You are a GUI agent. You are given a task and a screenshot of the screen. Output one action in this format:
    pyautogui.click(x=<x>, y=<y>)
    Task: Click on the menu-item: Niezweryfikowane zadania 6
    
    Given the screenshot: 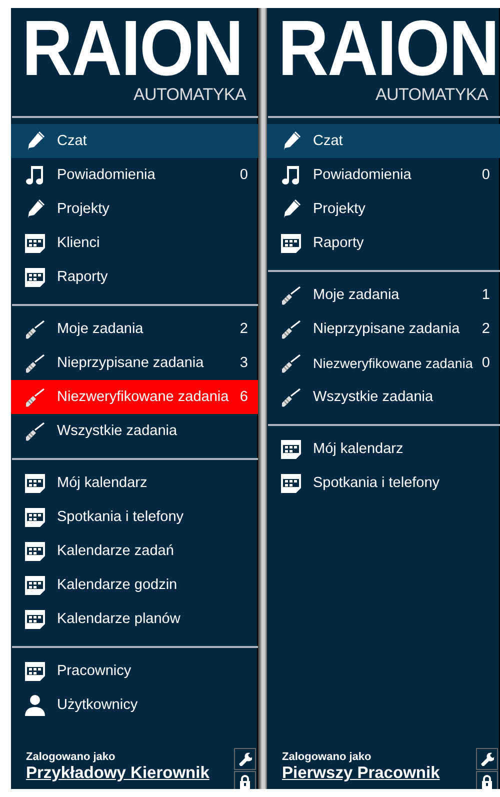 What is the action you would take?
    pyautogui.click(x=134, y=397)
    